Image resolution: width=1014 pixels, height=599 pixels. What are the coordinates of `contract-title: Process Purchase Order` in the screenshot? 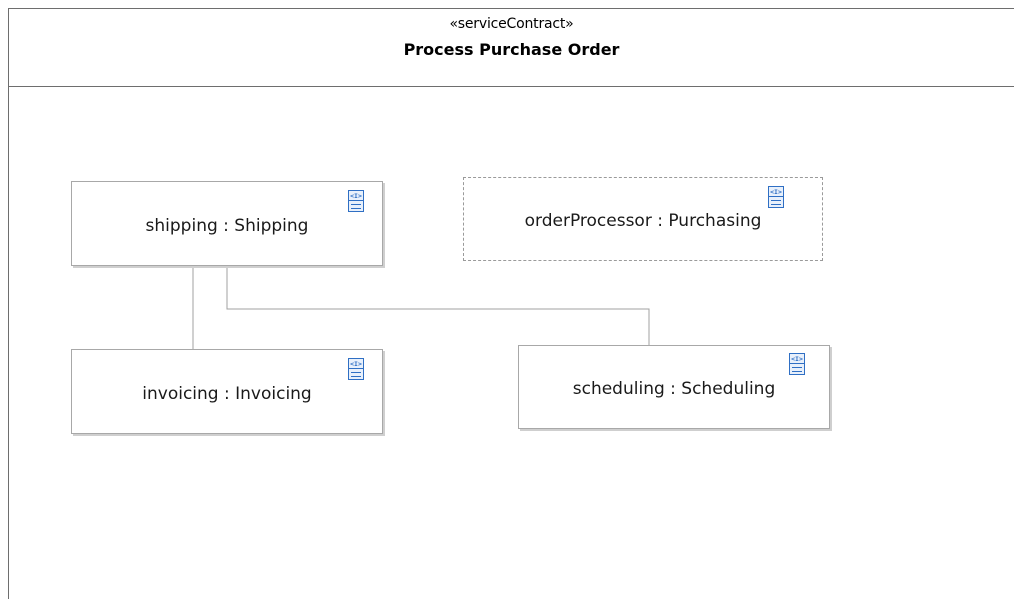 It's located at (511, 49).